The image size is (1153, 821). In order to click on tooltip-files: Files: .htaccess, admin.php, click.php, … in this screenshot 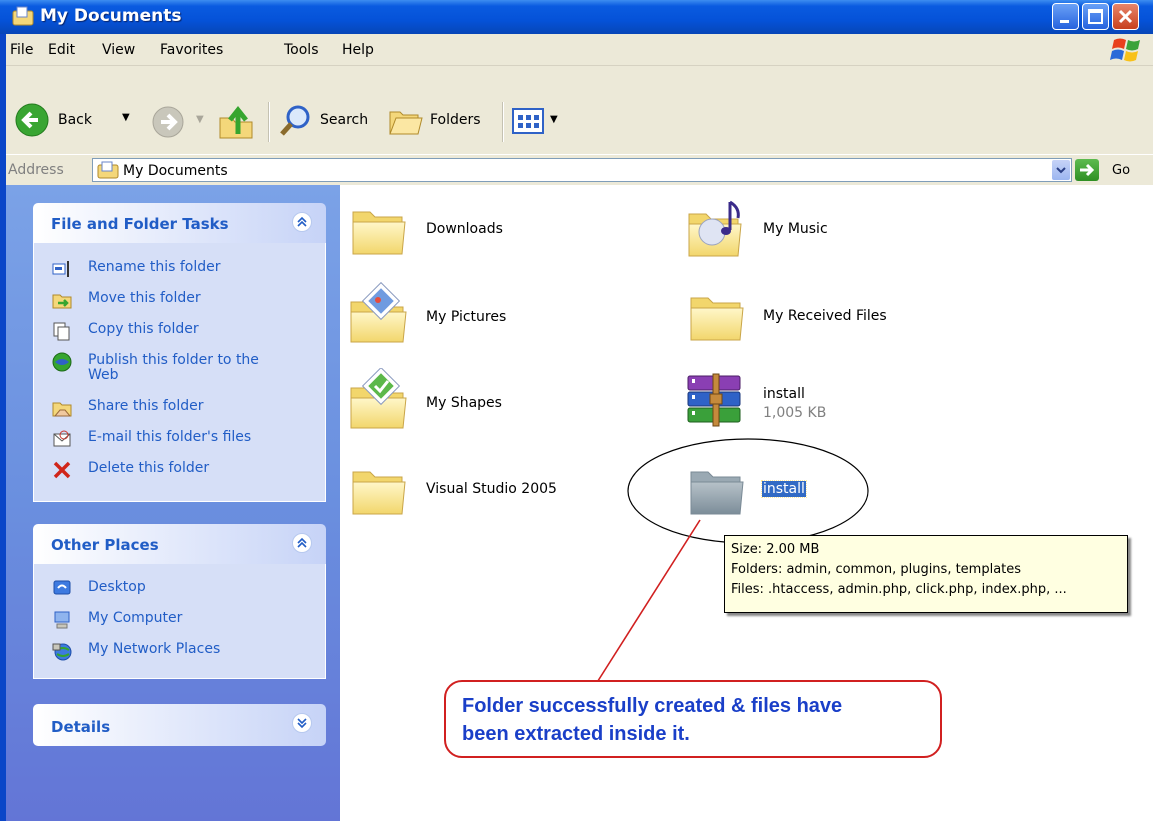, I will do `click(899, 589)`.